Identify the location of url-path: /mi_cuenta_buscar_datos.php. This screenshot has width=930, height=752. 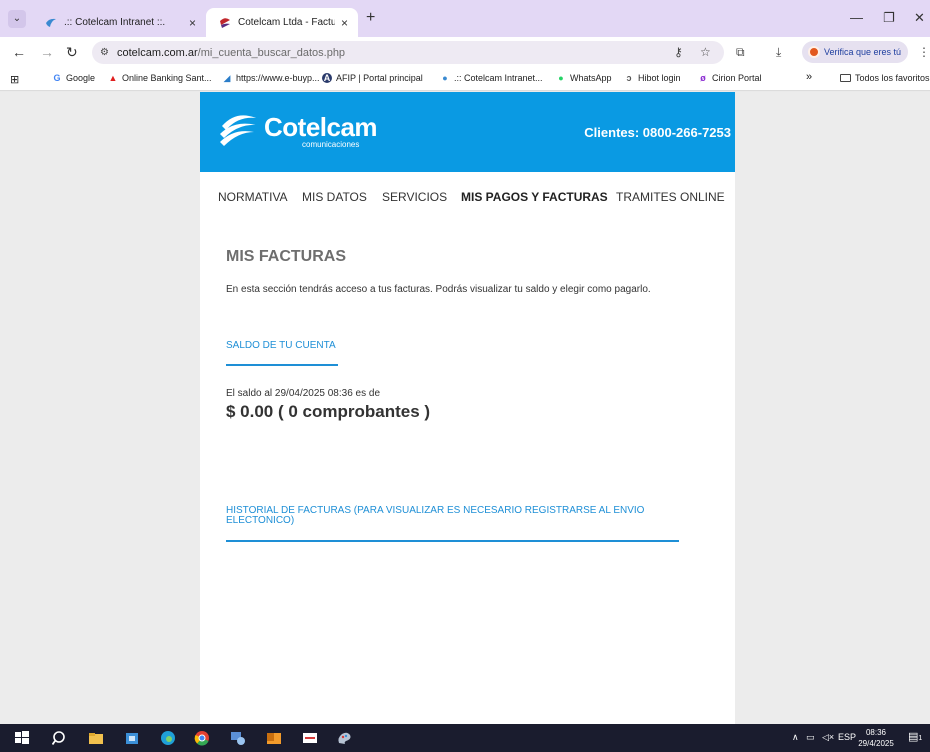
(271, 52).